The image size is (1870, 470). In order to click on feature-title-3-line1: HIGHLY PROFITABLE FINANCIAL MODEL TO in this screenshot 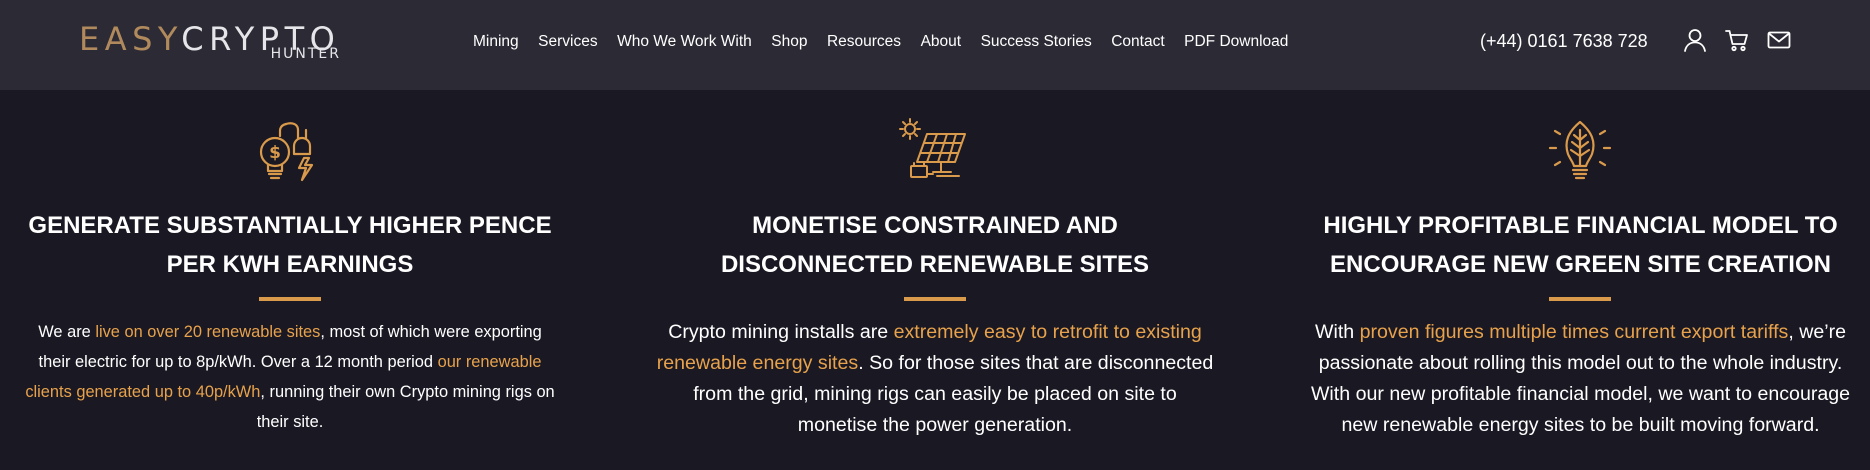, I will do `click(1580, 225)`.